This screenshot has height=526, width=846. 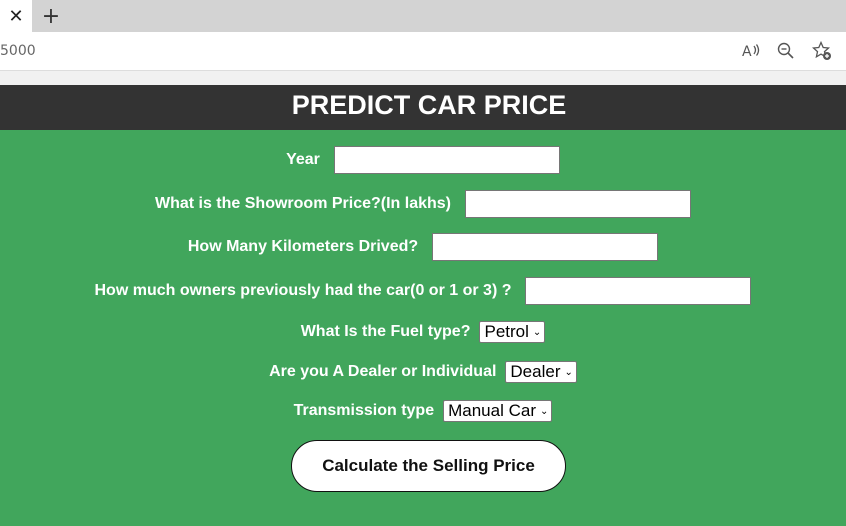 What do you see at coordinates (423, 51) in the screenshot?
I see `address-bar: 5000 A` at bounding box center [423, 51].